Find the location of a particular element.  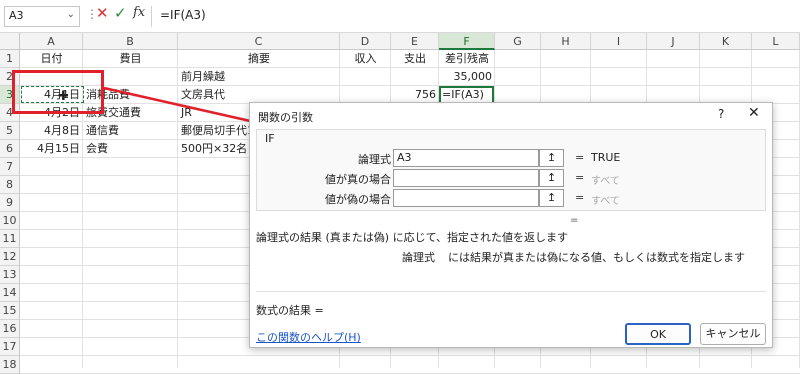

arg-description-text: には結果が真または偽になる値、もしくは数式を指定します is located at coordinates (596, 257).